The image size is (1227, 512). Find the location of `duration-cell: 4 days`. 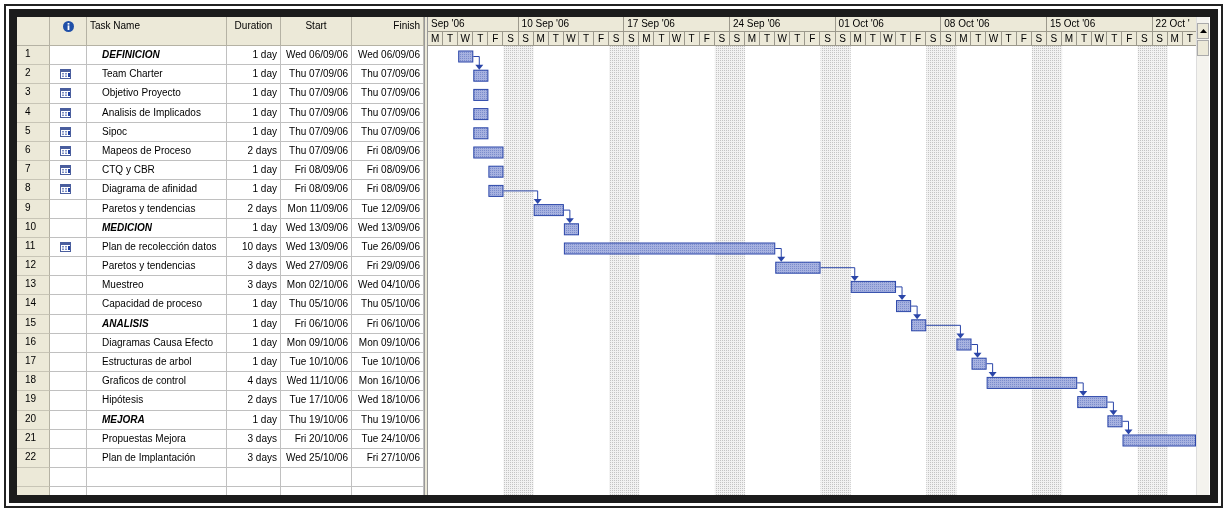

duration-cell: 4 days is located at coordinates (254, 382).